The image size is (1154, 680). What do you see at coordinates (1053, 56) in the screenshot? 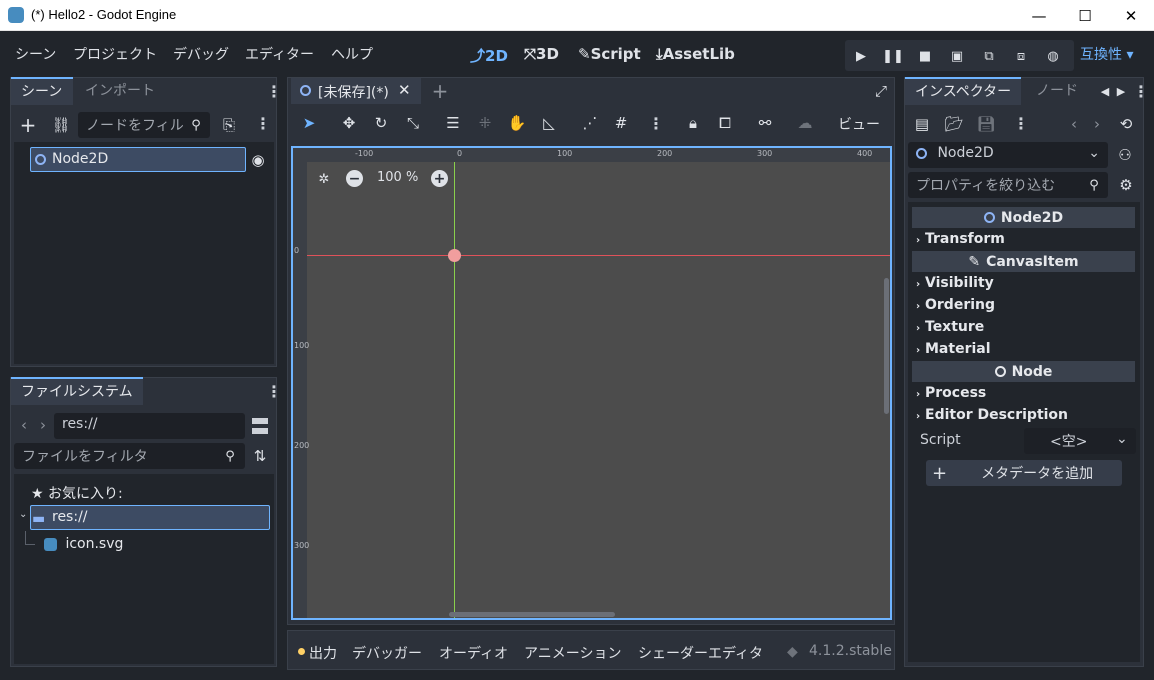
I see `movie-maker-icon: ◍` at bounding box center [1053, 56].